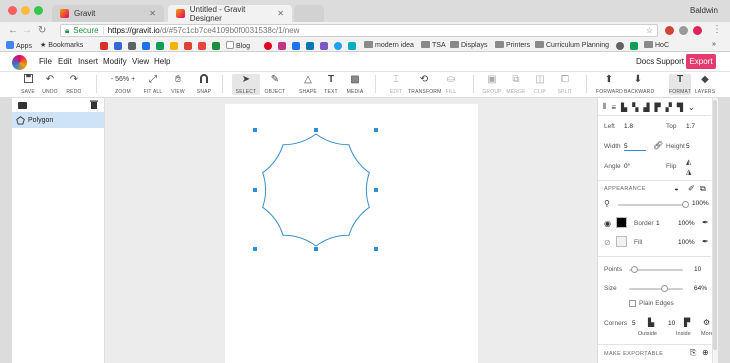  What do you see at coordinates (45, 61) in the screenshot?
I see `menu-file: File` at bounding box center [45, 61].